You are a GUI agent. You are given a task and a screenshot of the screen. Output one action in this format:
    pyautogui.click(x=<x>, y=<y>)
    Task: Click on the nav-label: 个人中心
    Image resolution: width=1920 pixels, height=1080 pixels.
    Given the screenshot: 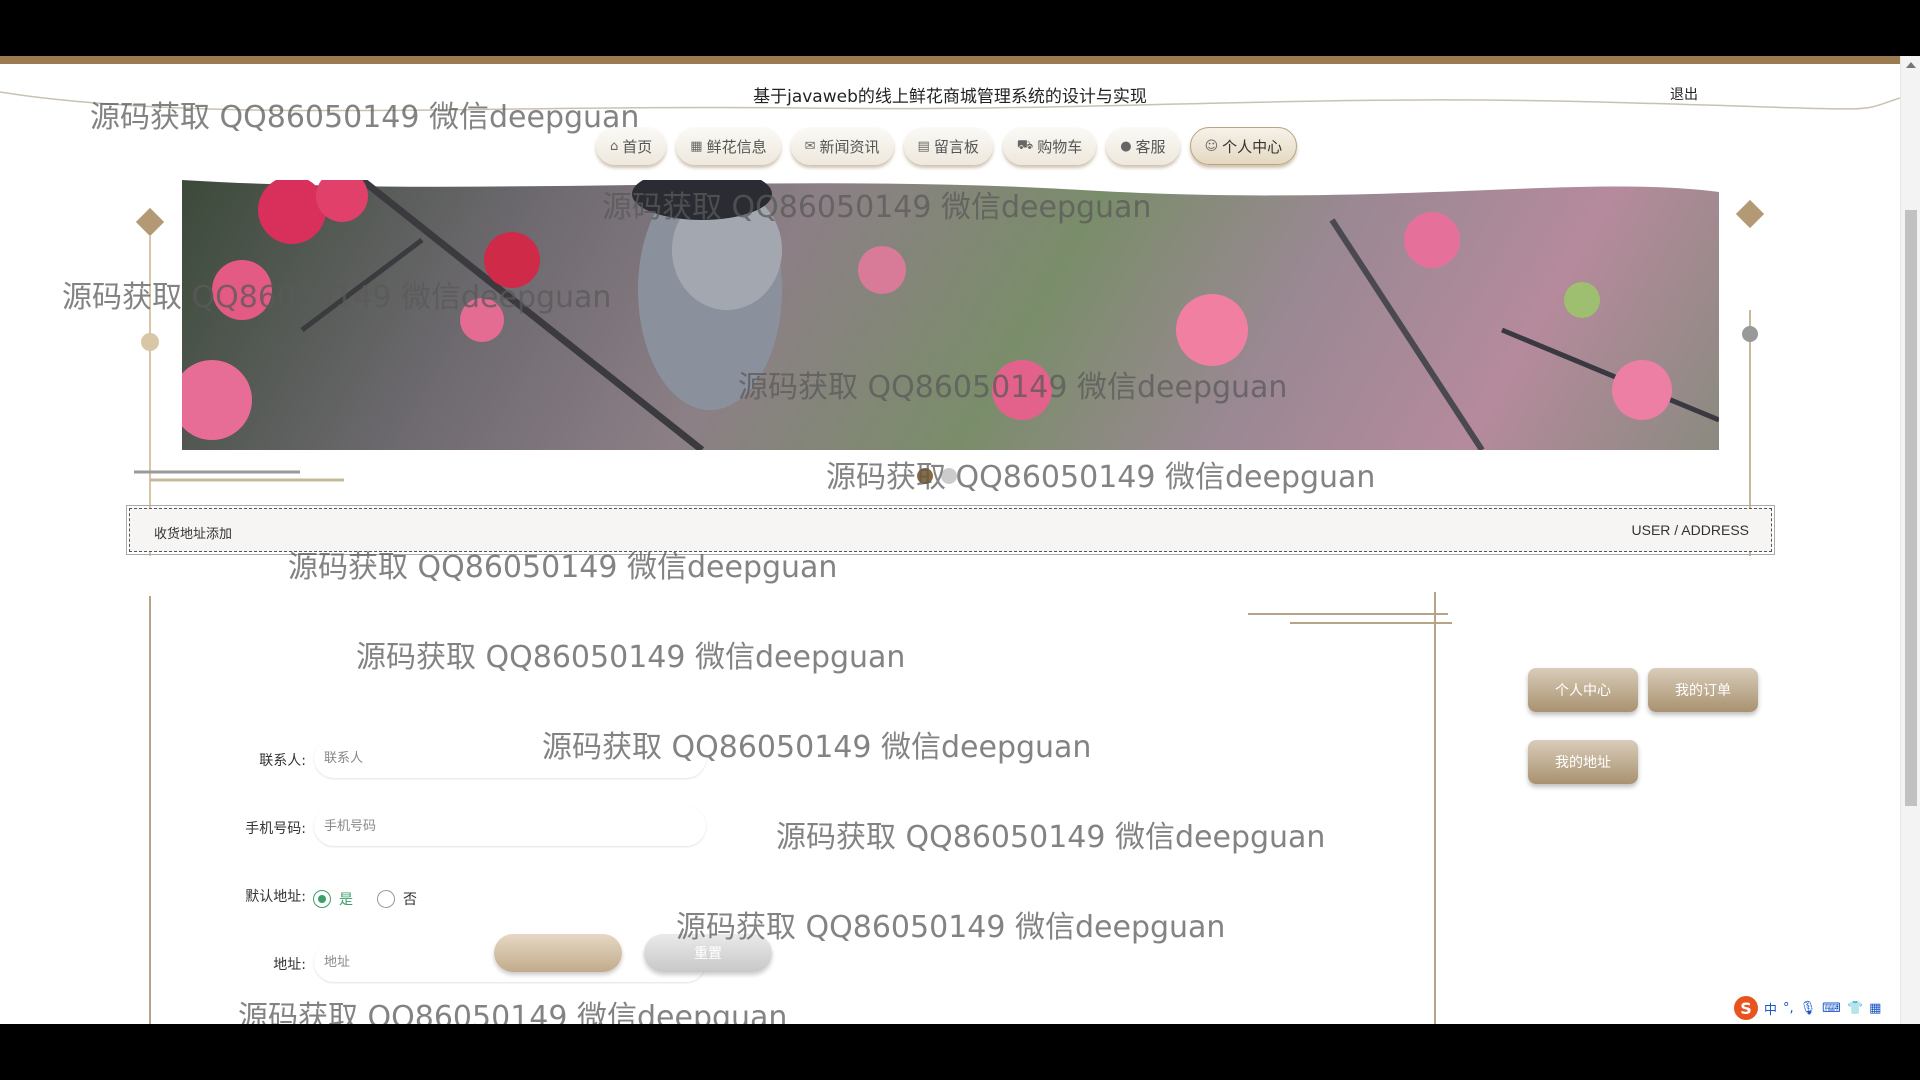 What is the action you would take?
    pyautogui.click(x=1252, y=146)
    